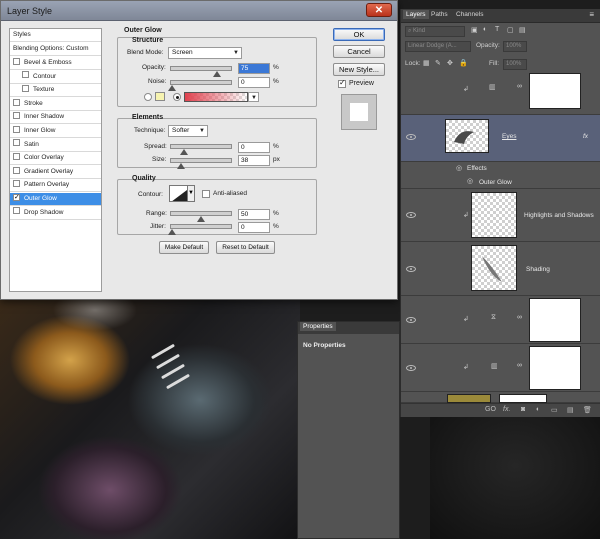  Describe the element at coordinates (500, 368) in the screenshot. I see `layer-row: ↲ ▥ ∞` at that location.